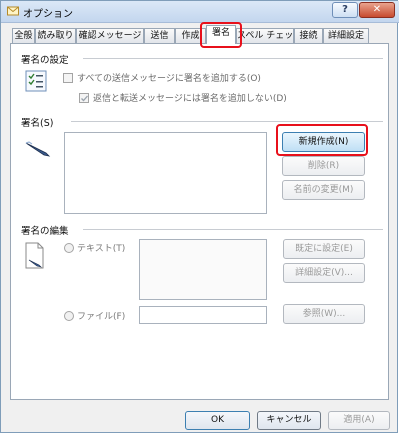 This screenshot has width=400, height=435. I want to click on rename-signature-button: 名前の変更(M), so click(323, 190).